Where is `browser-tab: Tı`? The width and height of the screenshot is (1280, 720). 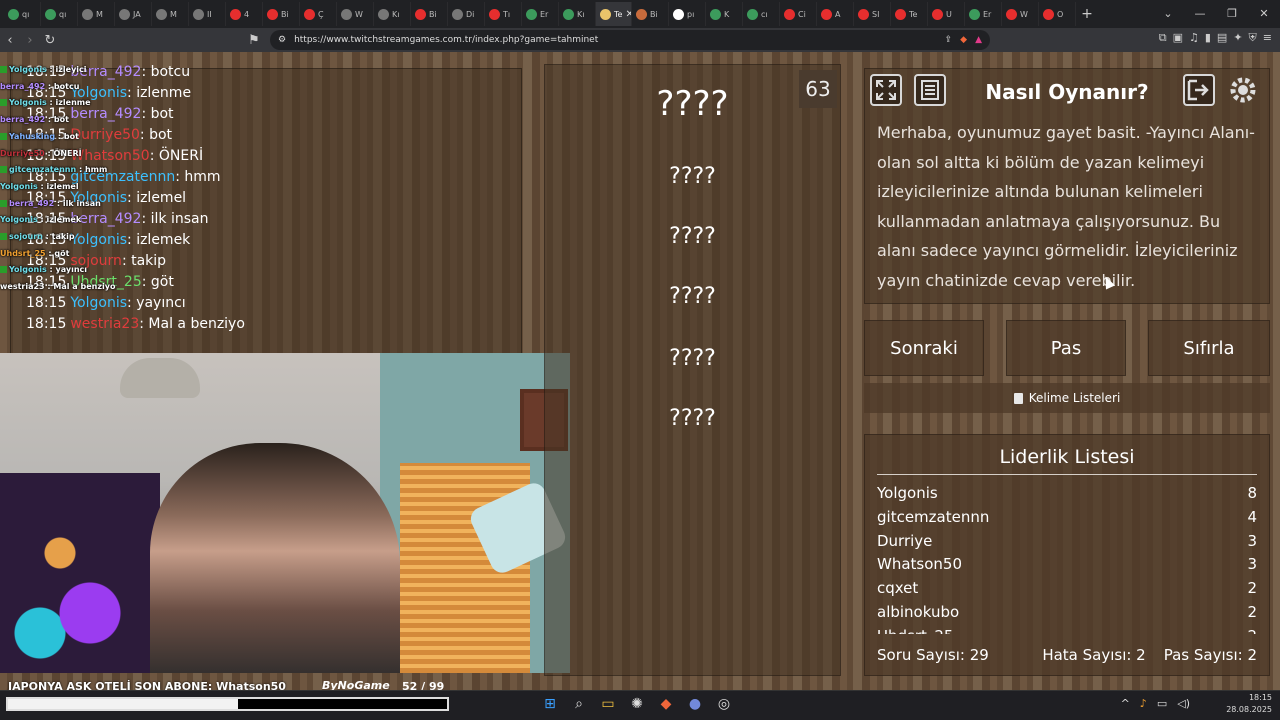
browser-tab: Tı is located at coordinates (503, 14).